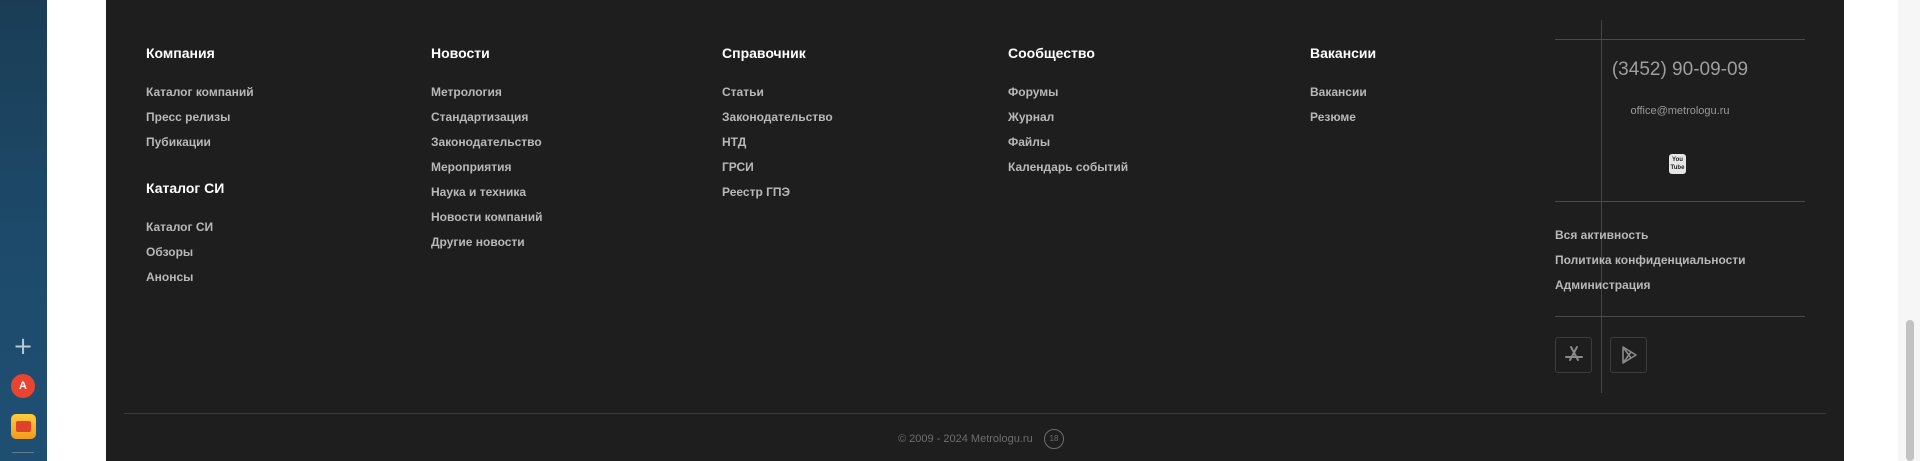 Image resolution: width=1920 pixels, height=461 pixels. What do you see at coordinates (1910, 390) in the screenshot?
I see `page-scrollbar-thumb` at bounding box center [1910, 390].